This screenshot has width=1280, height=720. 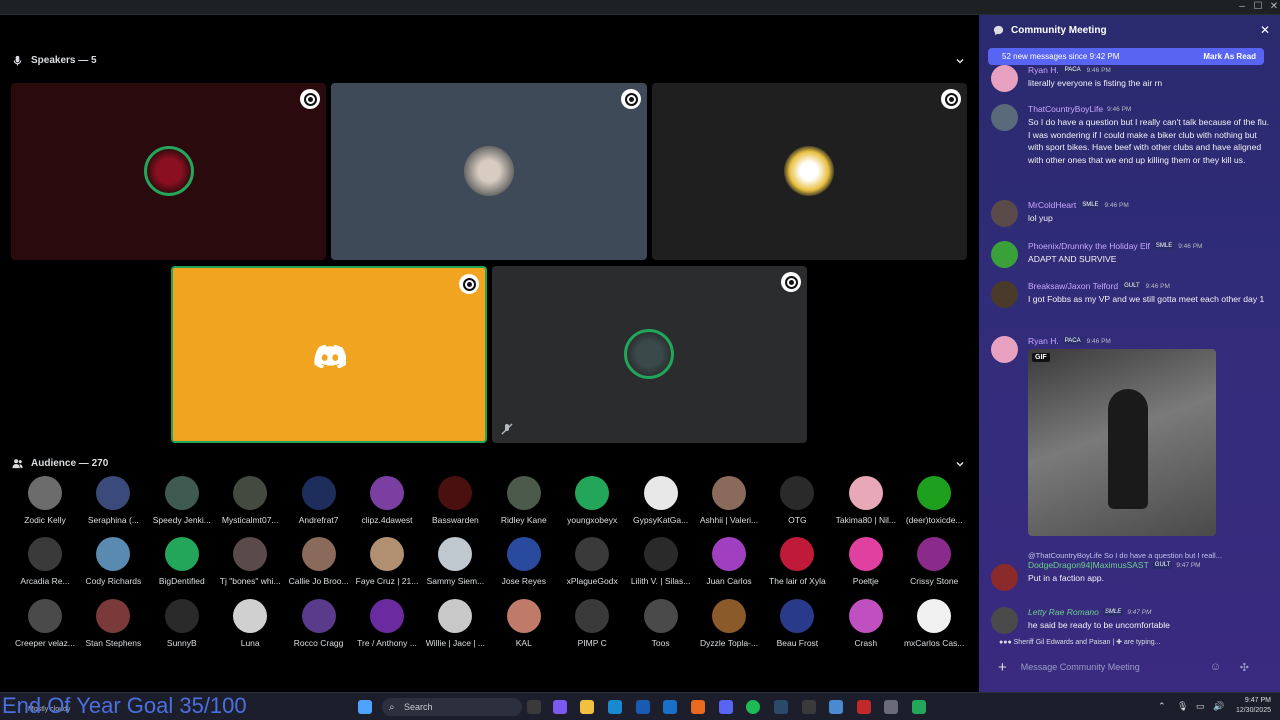 What do you see at coordinates (1244, 667) in the screenshot?
I see `apps-icon: ✣` at bounding box center [1244, 667].